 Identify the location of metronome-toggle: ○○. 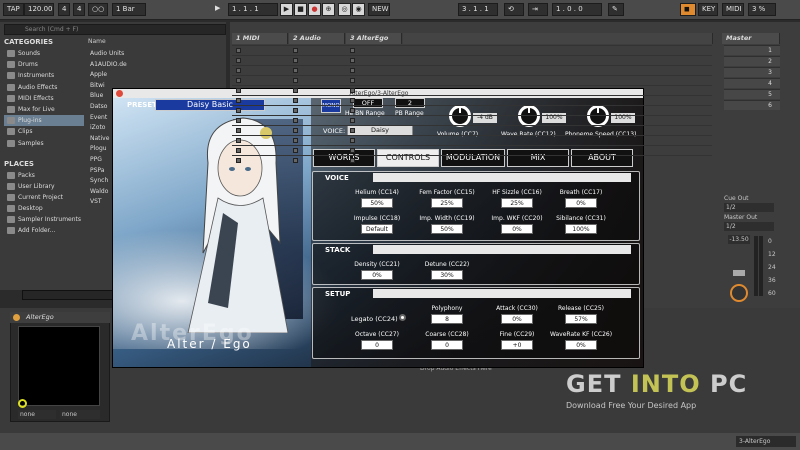
(98, 9).